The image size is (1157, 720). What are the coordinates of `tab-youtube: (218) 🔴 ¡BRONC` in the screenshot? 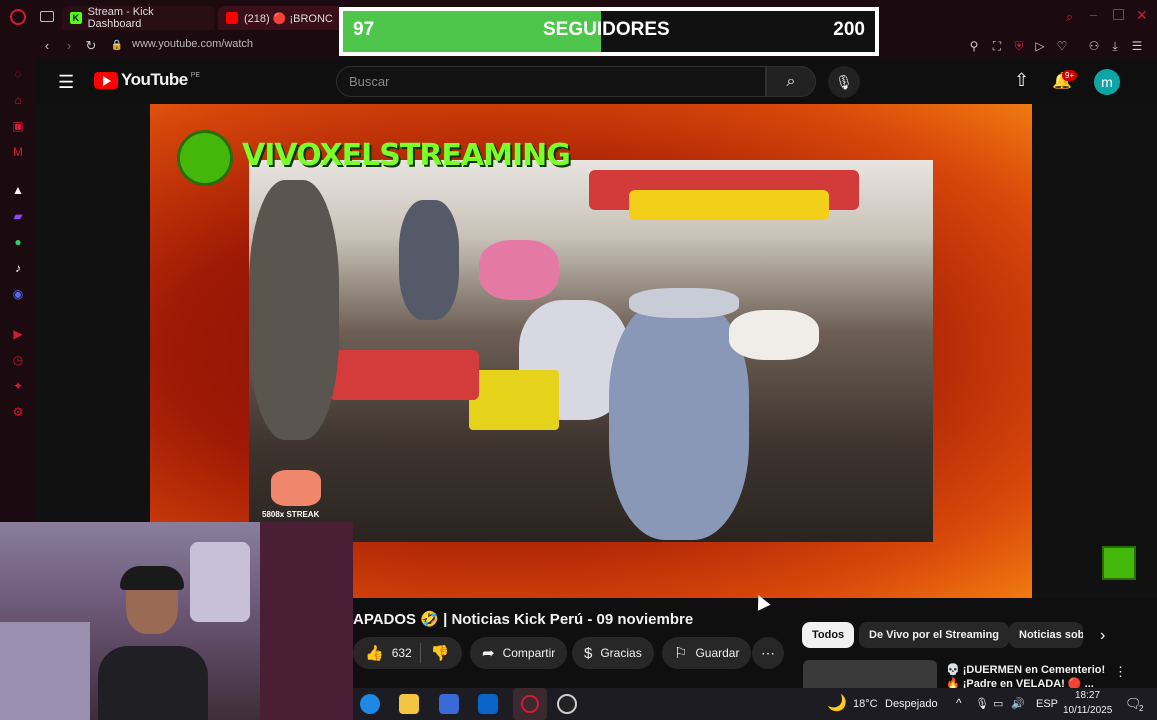 It's located at (280, 18).